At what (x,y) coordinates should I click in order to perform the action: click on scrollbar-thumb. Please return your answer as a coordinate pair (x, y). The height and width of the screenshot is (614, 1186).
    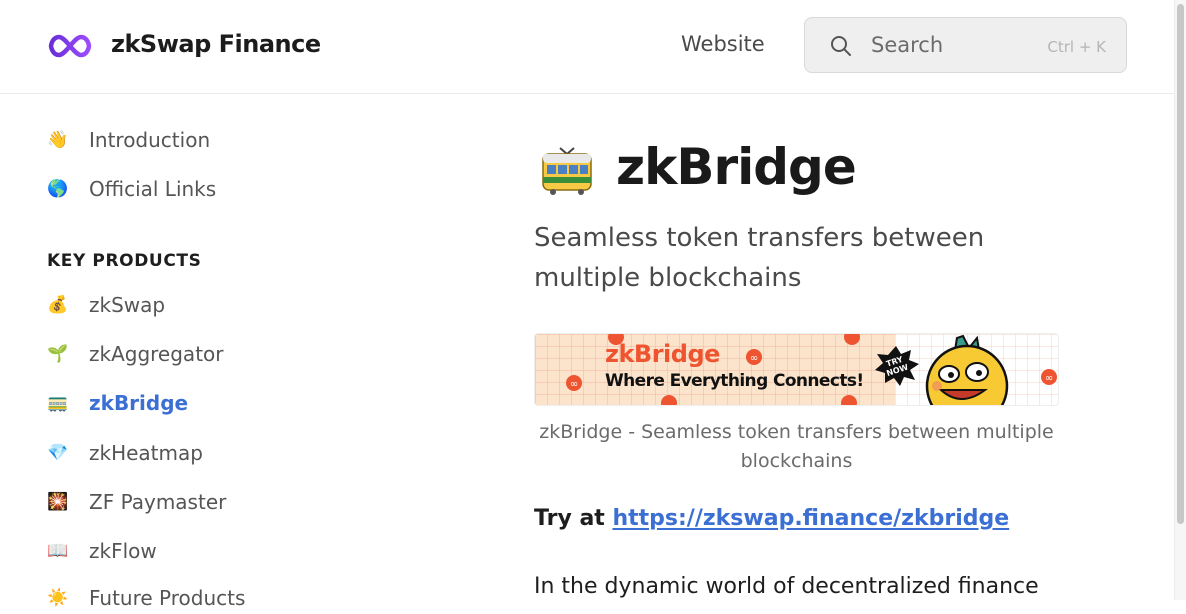
    Looking at the image, I should click on (1180, 264).